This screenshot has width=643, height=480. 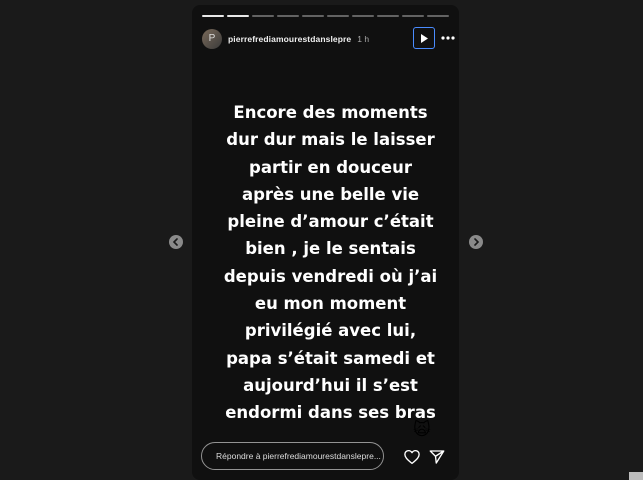 What do you see at coordinates (299, 456) in the screenshot?
I see `reply-input` at bounding box center [299, 456].